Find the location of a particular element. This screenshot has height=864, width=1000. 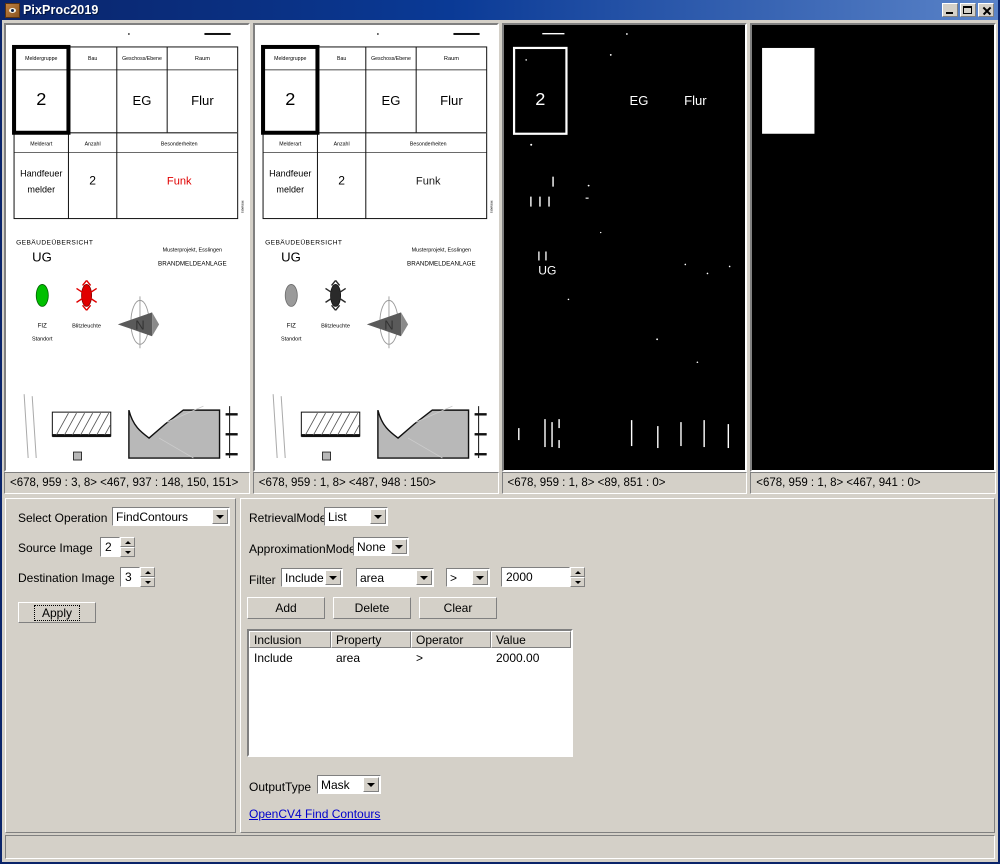

filter-operator-combo: > is located at coordinates (468, 577).